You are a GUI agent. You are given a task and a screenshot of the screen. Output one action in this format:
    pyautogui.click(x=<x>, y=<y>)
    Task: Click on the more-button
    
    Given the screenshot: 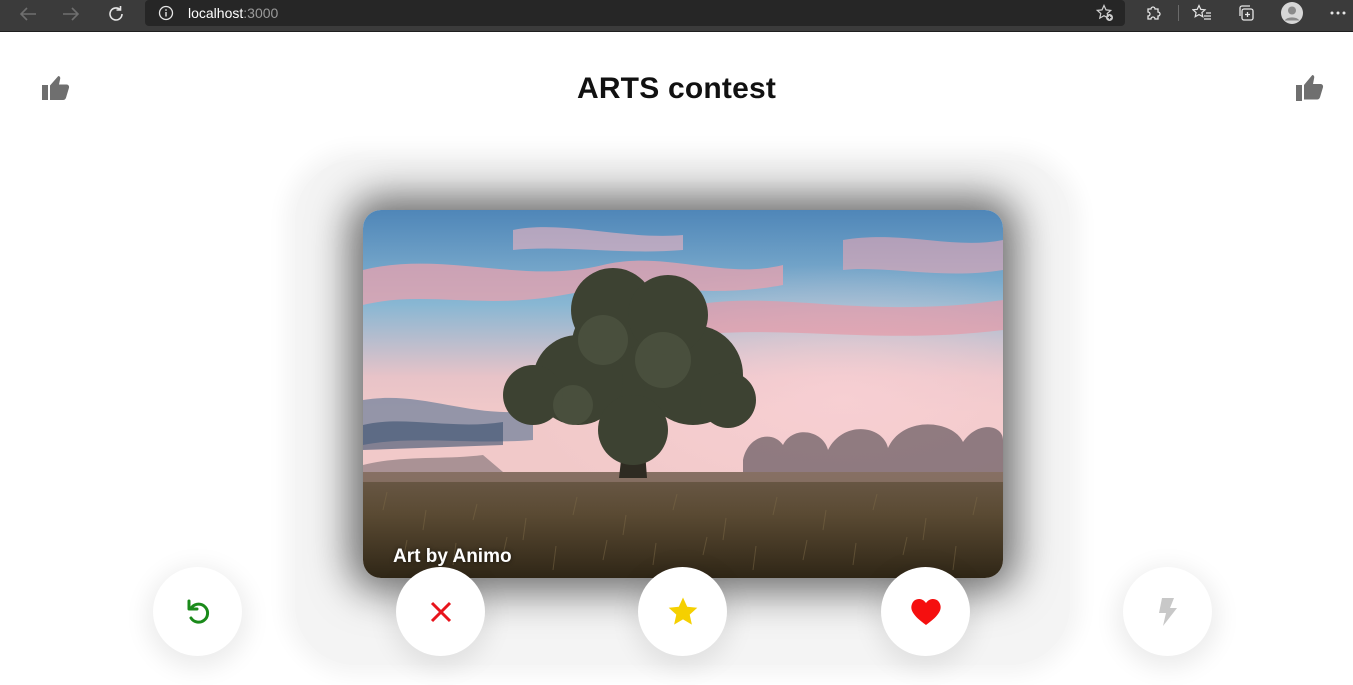 What is the action you would take?
    pyautogui.click(x=1338, y=13)
    